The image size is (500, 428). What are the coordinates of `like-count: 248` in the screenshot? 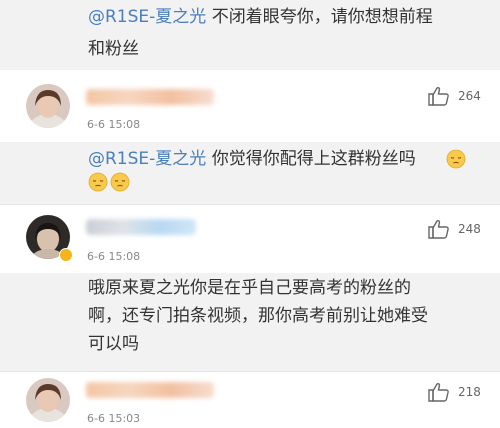 It's located at (469, 229).